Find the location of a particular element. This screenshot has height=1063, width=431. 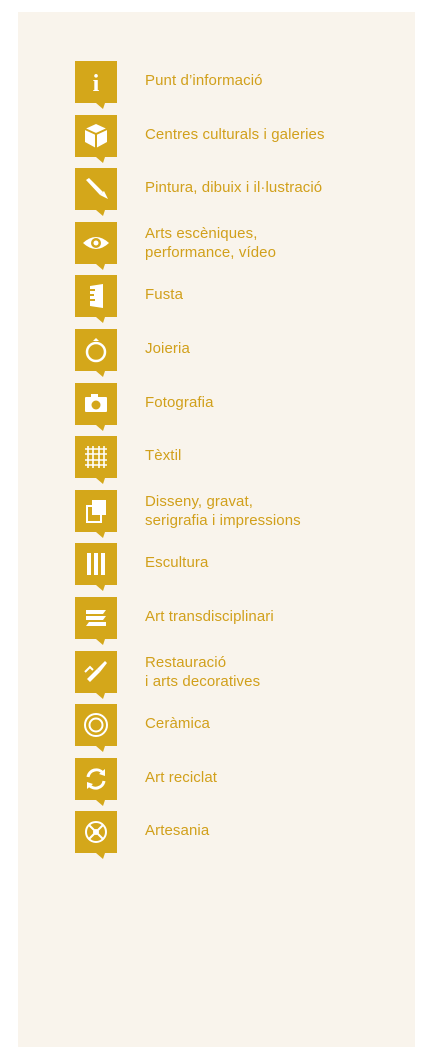

legend-item-ring: Joieria is located at coordinates (240, 354).